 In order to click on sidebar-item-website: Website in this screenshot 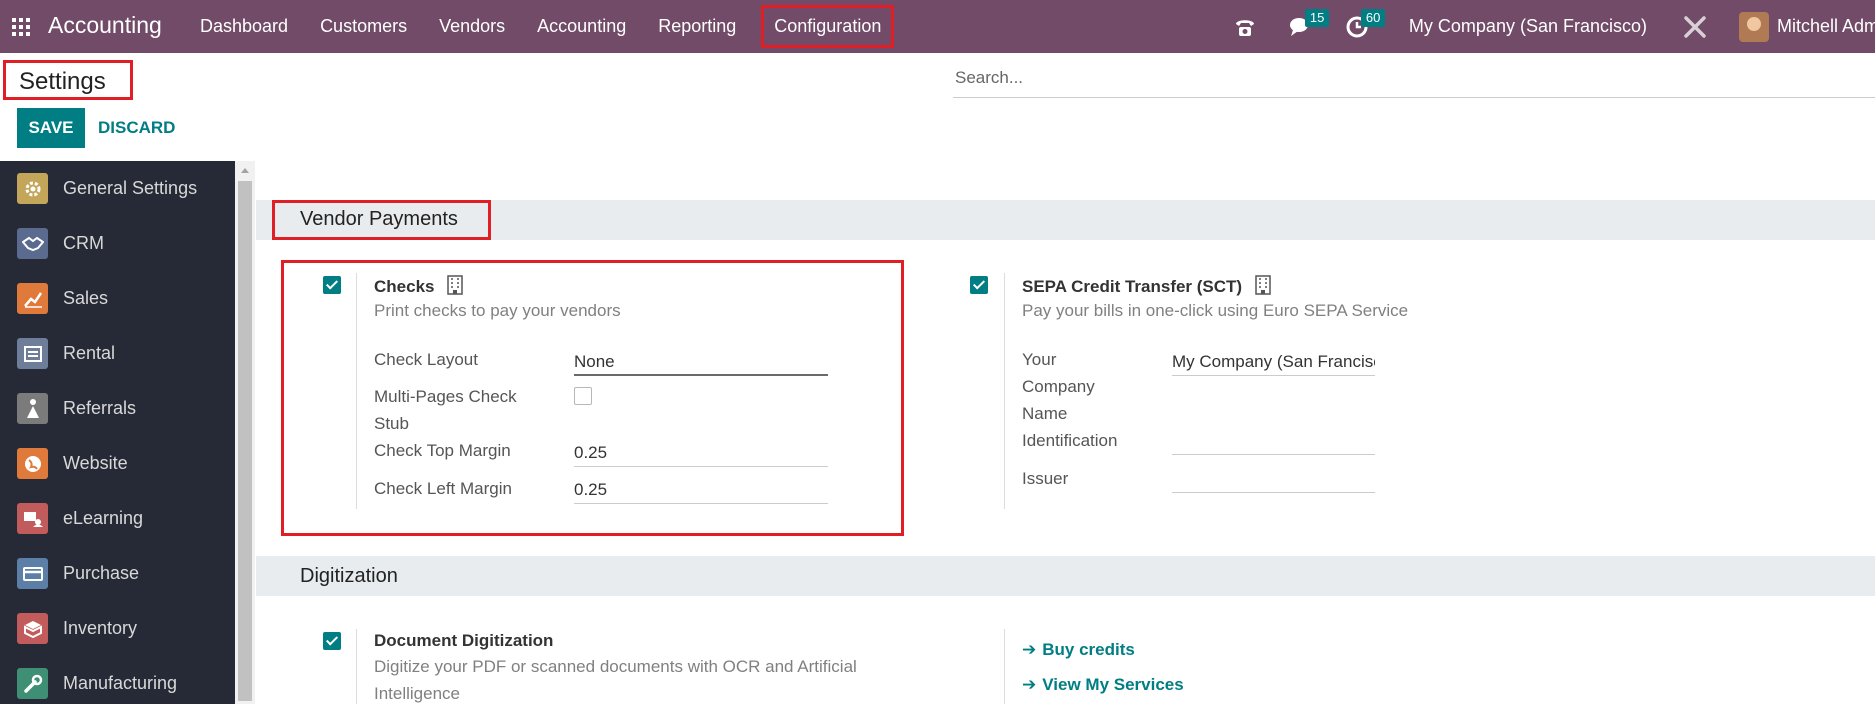, I will do `click(117, 463)`.